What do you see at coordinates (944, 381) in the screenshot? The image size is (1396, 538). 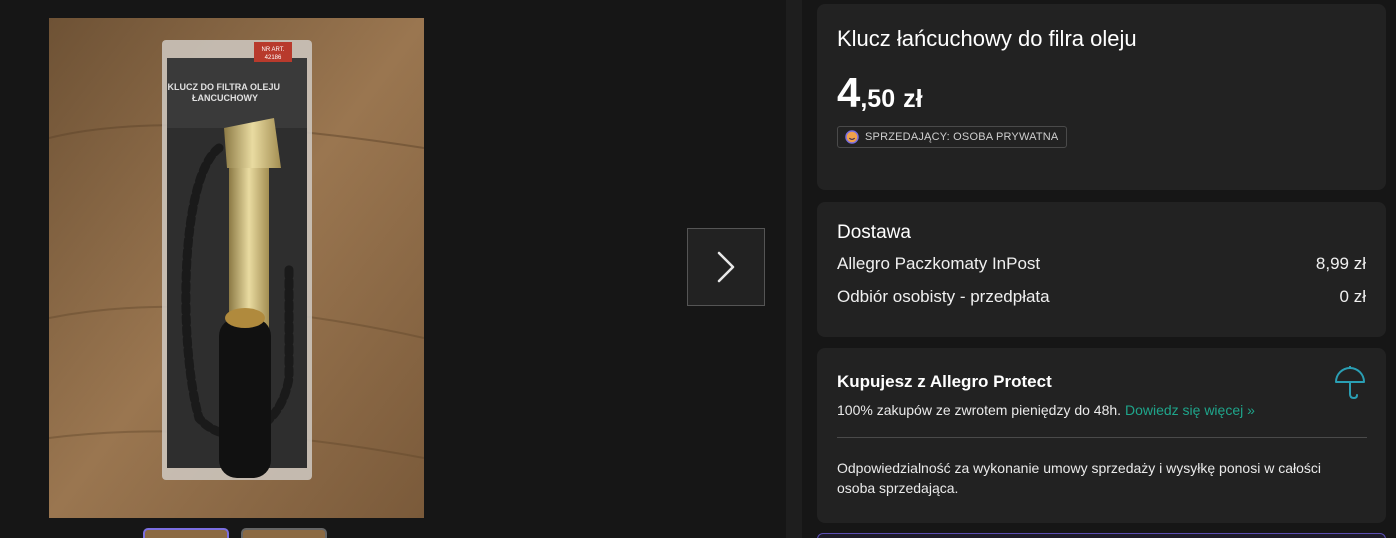 I see `protect-heading: Kupujesz z Allegro Protect` at bounding box center [944, 381].